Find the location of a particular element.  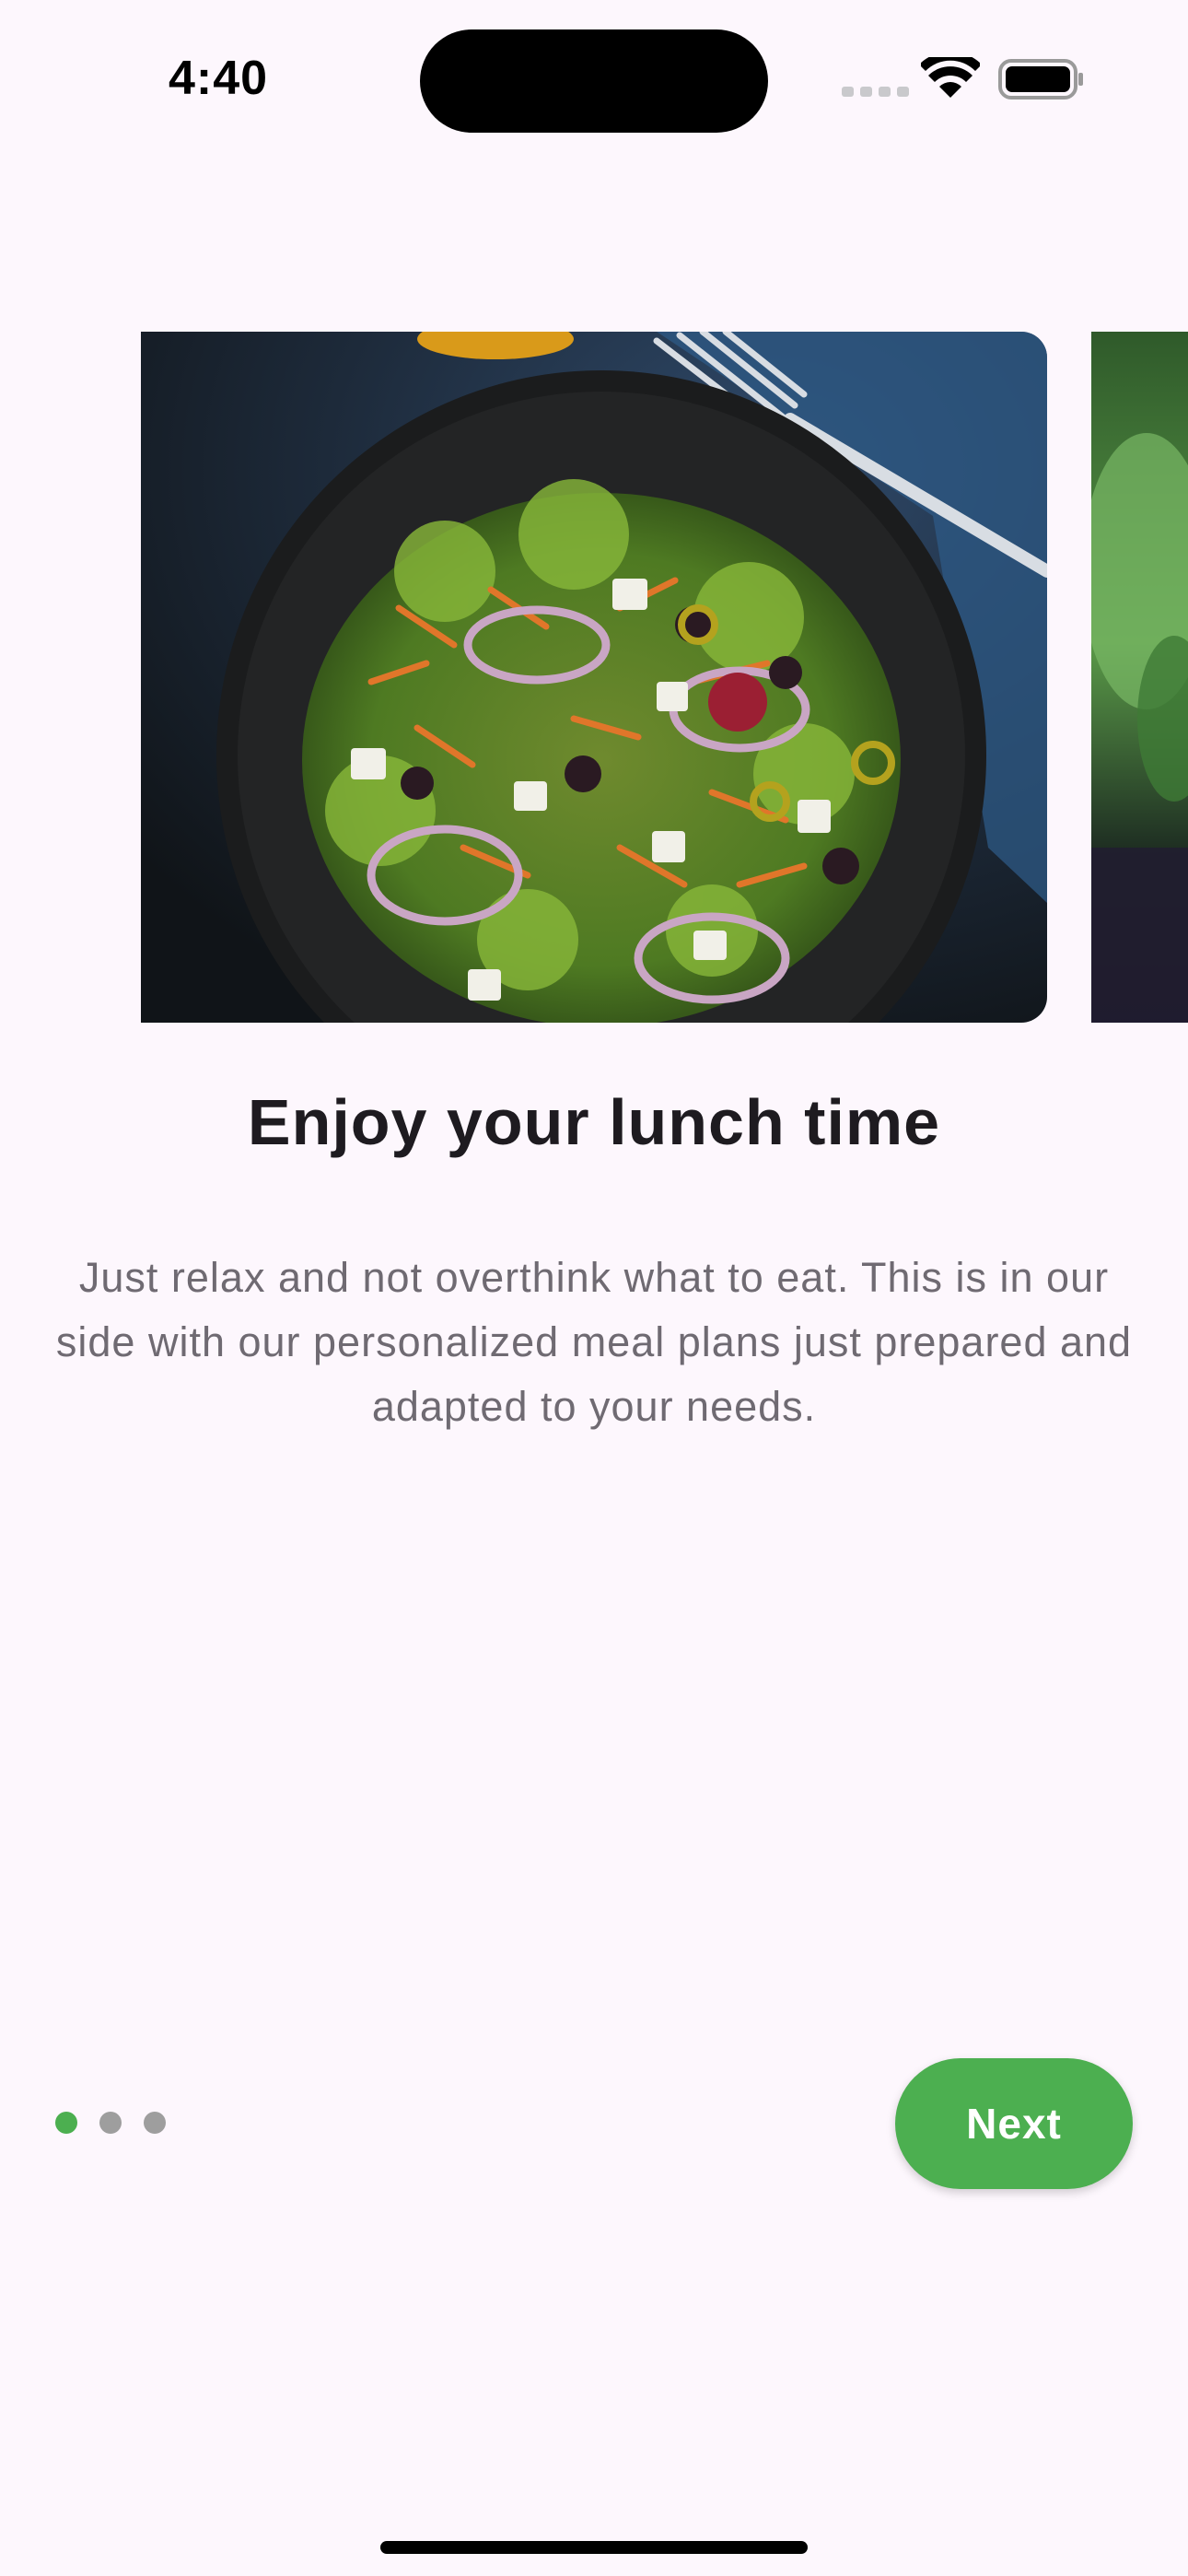

next-button: Next is located at coordinates (1014, 2123).